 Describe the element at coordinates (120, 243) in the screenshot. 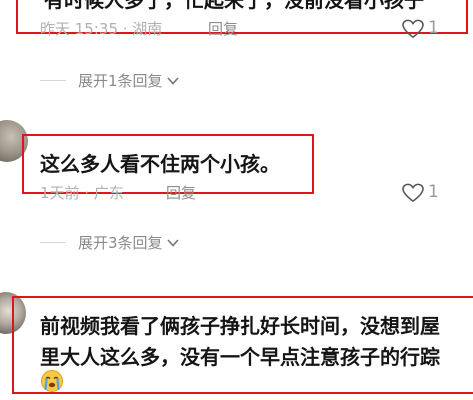

I see `expand-label: 展开3条回复` at that location.